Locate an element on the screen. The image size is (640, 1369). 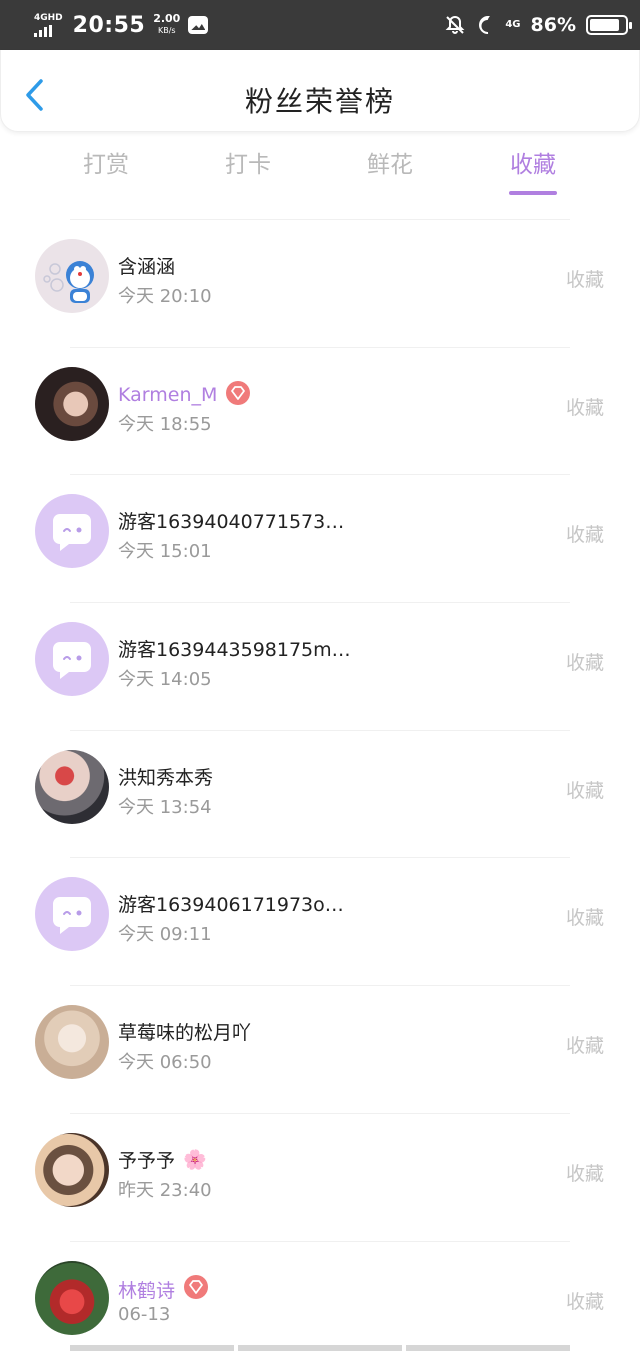
clock: 20:55 is located at coordinates (109, 25).